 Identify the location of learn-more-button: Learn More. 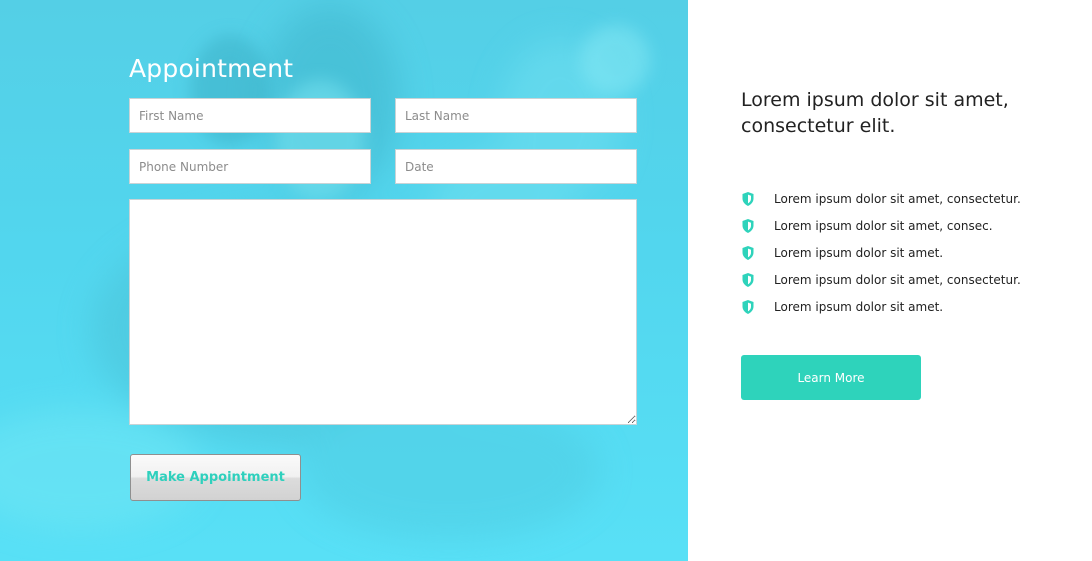
(831, 377).